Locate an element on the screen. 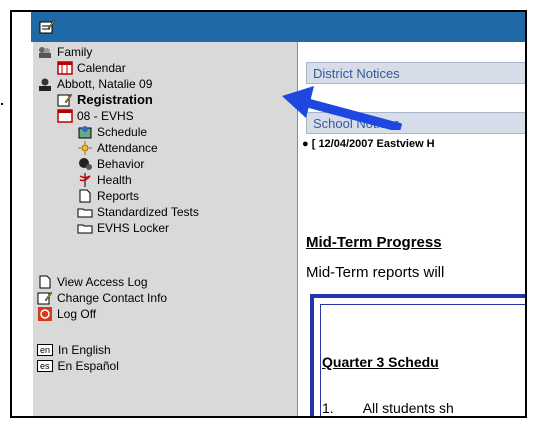 Image resolution: width=537 pixels, height=428 pixels. sidebar-item-health: Health is located at coordinates (104, 180).